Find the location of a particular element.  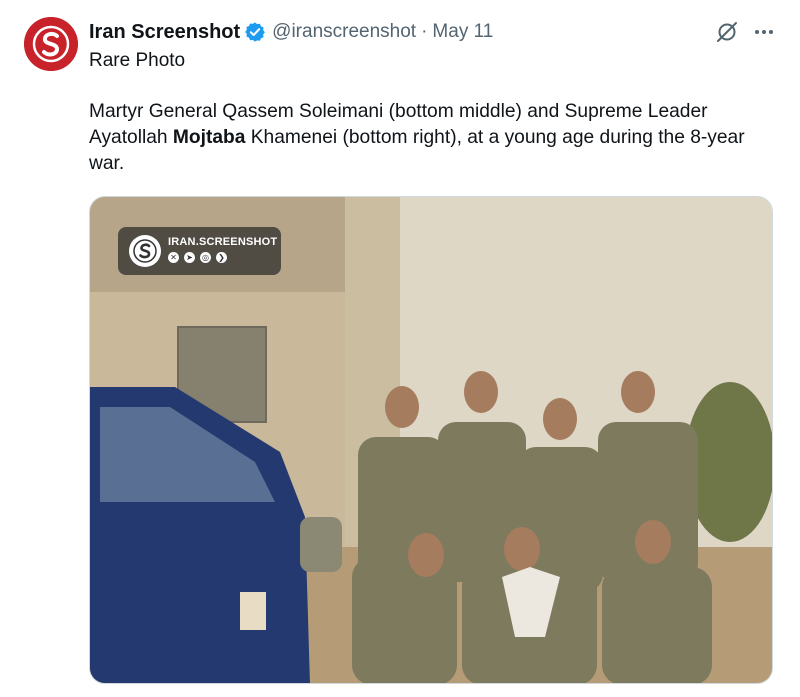

avatar is located at coordinates (51, 44).